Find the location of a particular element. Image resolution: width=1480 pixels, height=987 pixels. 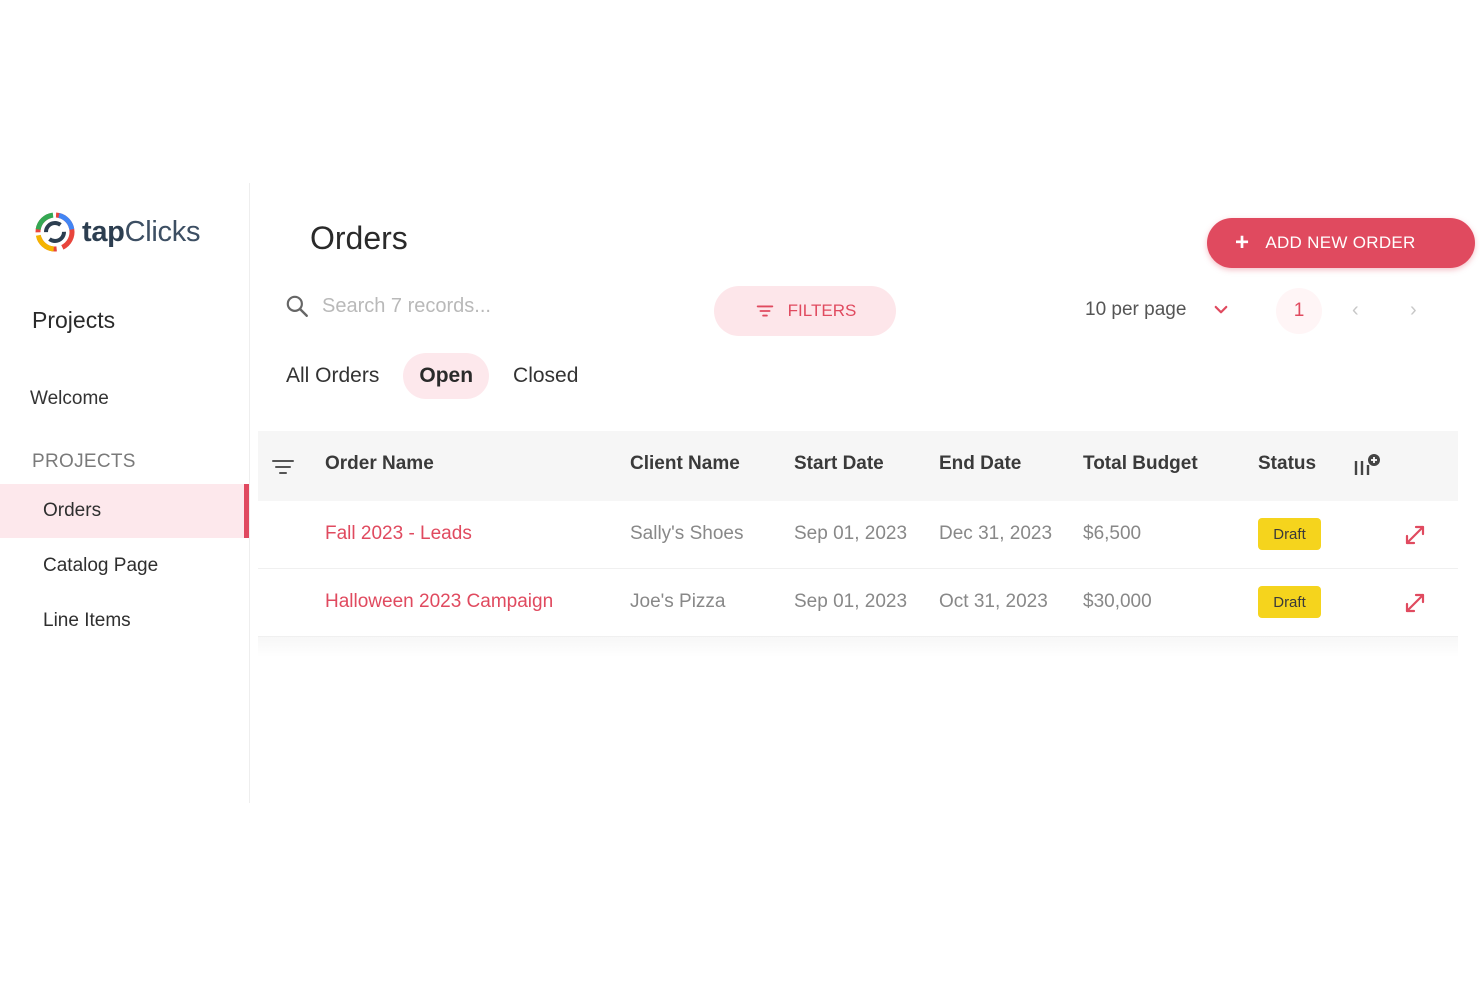

tapclicks-logo-icon is located at coordinates (55, 232).